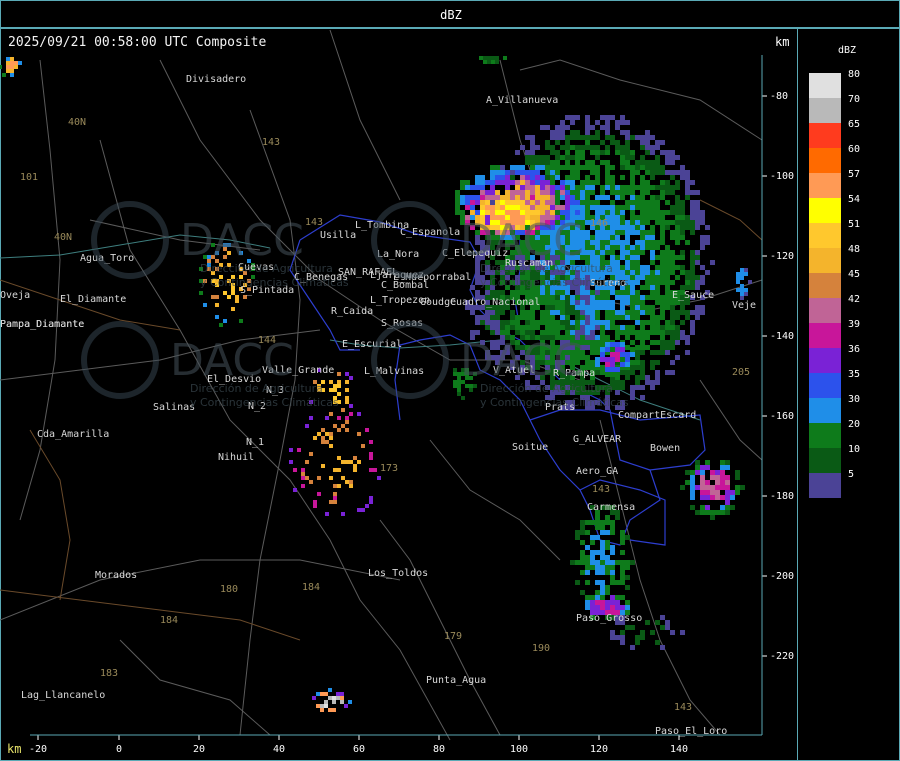 The width and height of the screenshot is (900, 761). What do you see at coordinates (314, 222) in the screenshot?
I see `route-label: 143` at bounding box center [314, 222].